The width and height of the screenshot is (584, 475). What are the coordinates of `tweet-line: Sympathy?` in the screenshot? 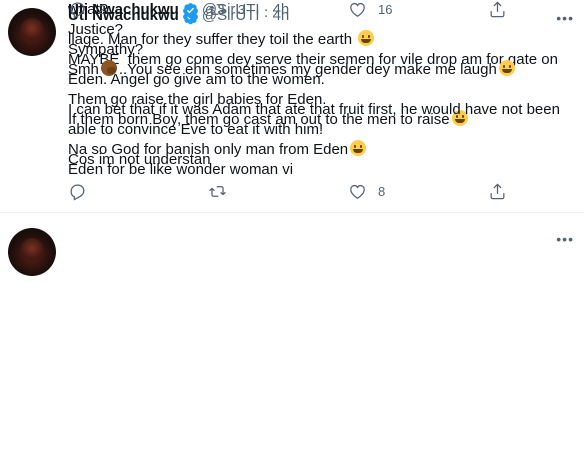 It's located at (106, 49).